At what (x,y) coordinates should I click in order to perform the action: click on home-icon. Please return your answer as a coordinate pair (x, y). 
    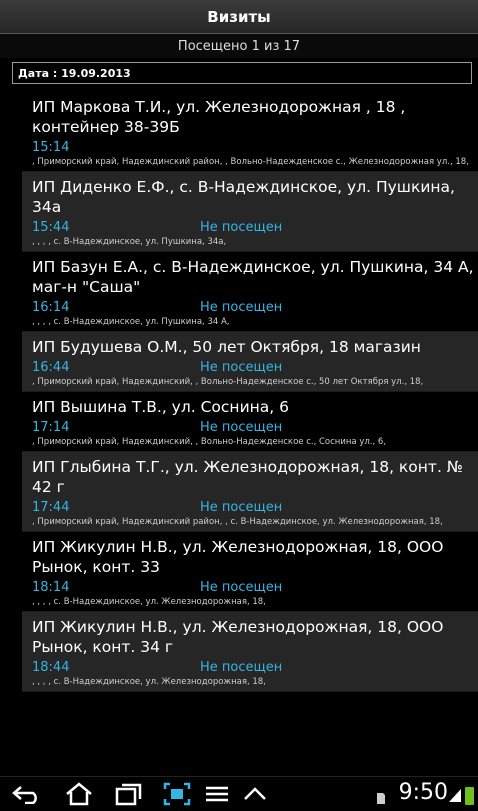
    Looking at the image, I should click on (79, 794).